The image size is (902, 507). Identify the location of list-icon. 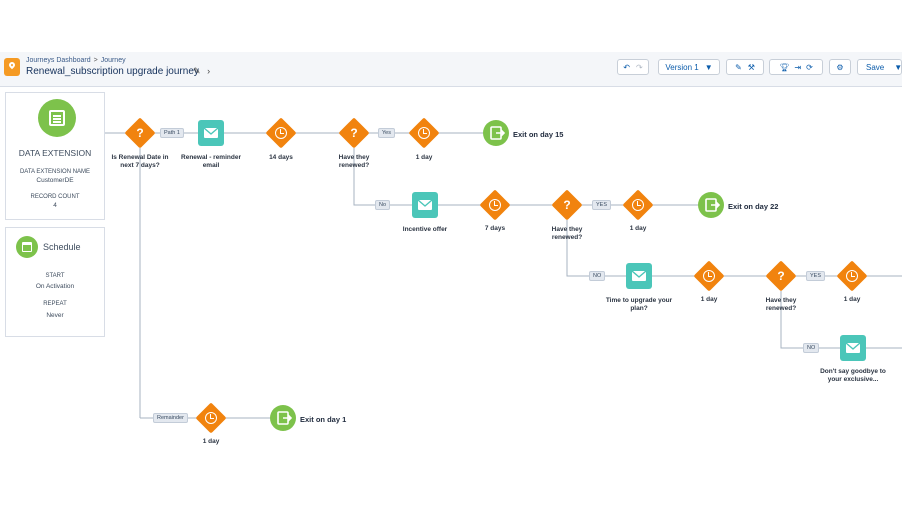
(57, 118).